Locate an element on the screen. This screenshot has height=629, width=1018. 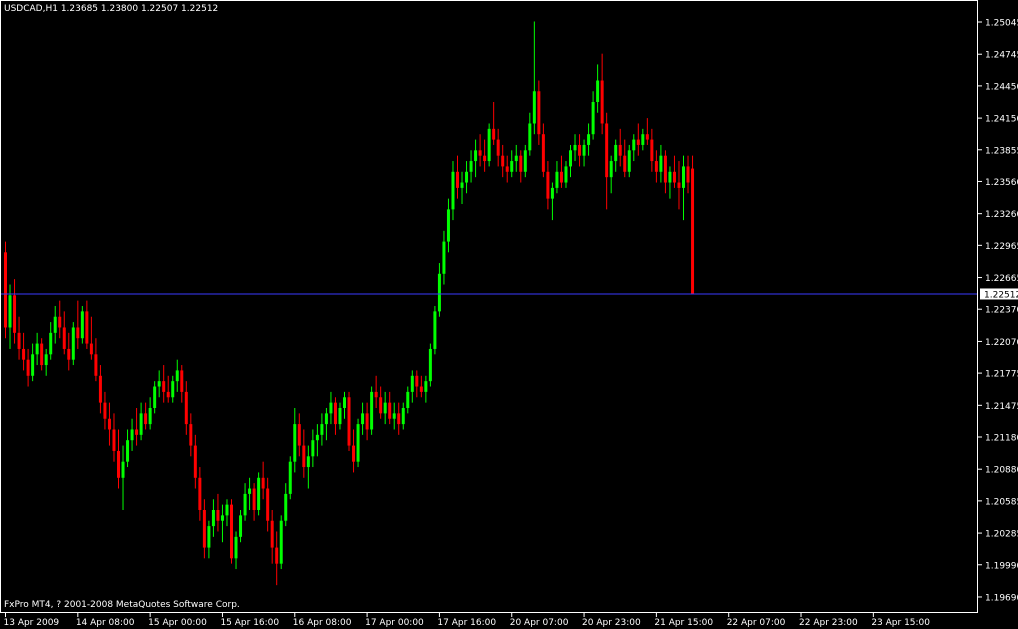
y-tick-label: 1.22070 is located at coordinates (1001, 343).